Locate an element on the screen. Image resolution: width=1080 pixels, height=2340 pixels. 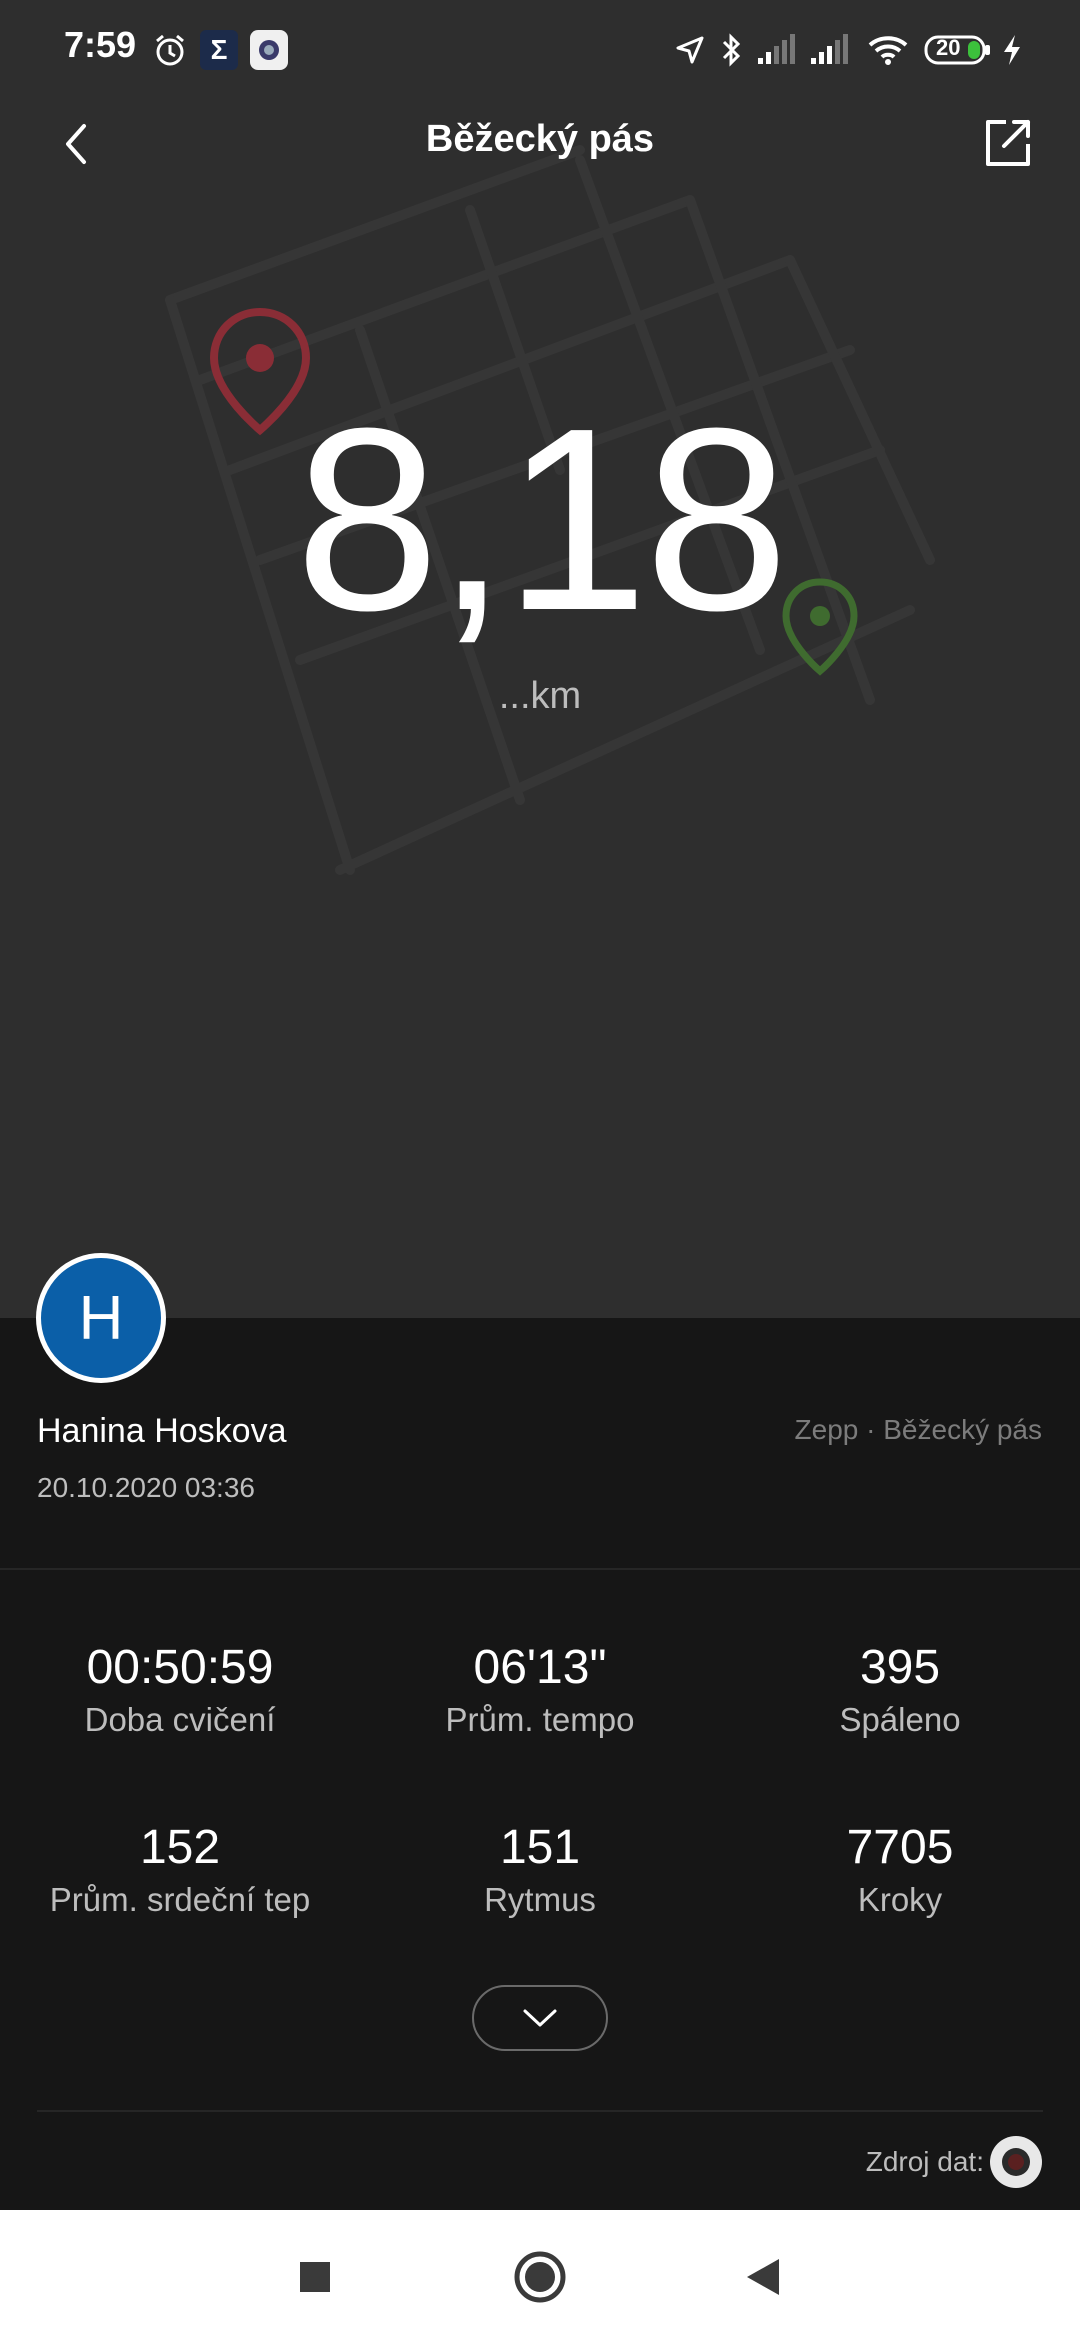
home-button is located at coordinates (540, 2277).